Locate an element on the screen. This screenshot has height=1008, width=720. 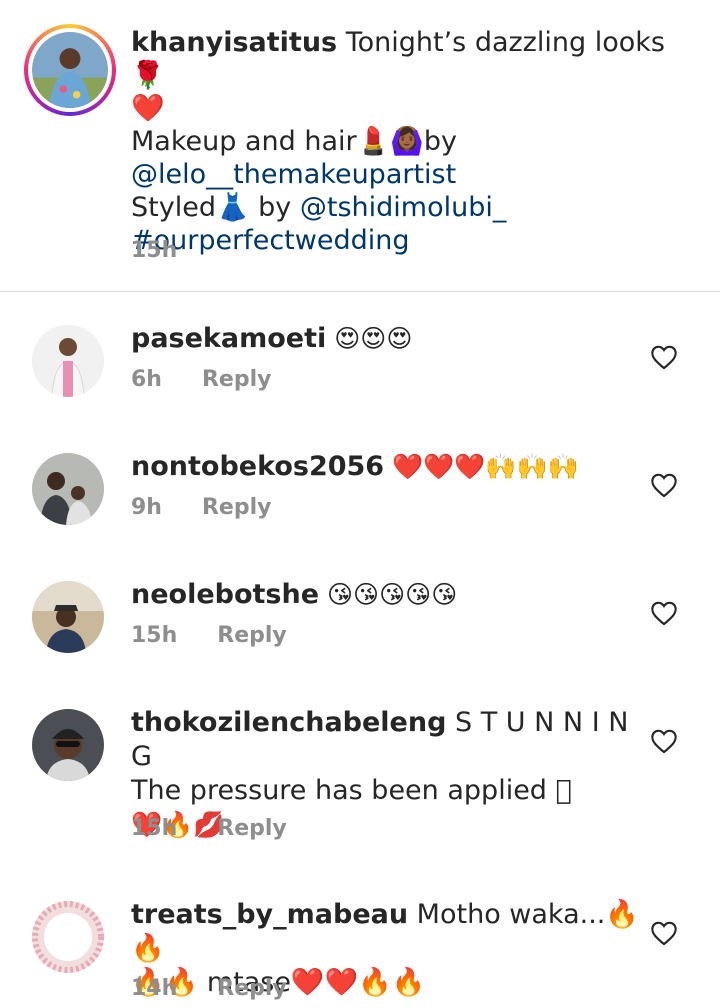
mention-link-stylist: @tshidimolubi_ is located at coordinates (403, 207).